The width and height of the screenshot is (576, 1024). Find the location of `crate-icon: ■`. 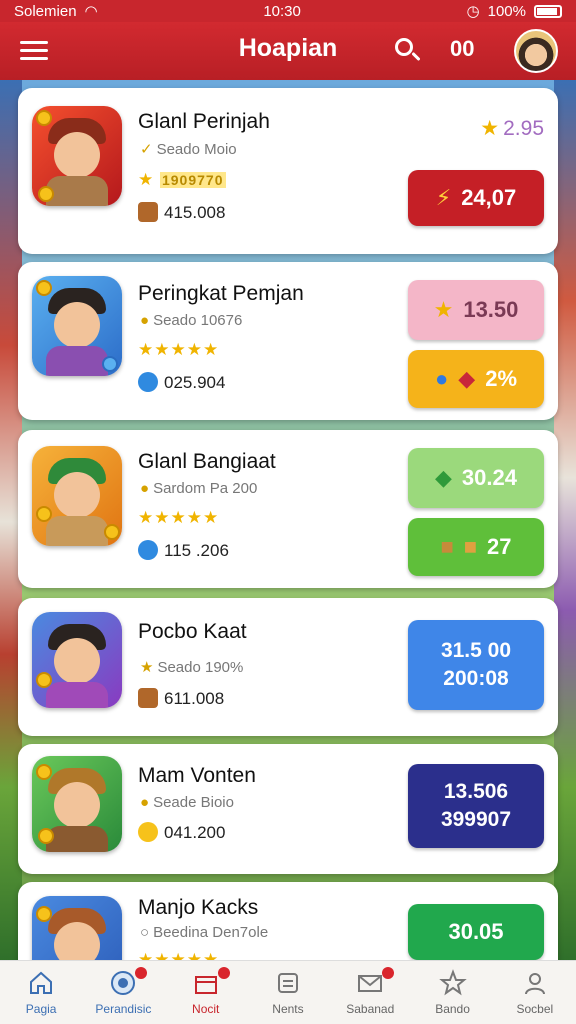

crate-icon: ■ is located at coordinates (447, 546).